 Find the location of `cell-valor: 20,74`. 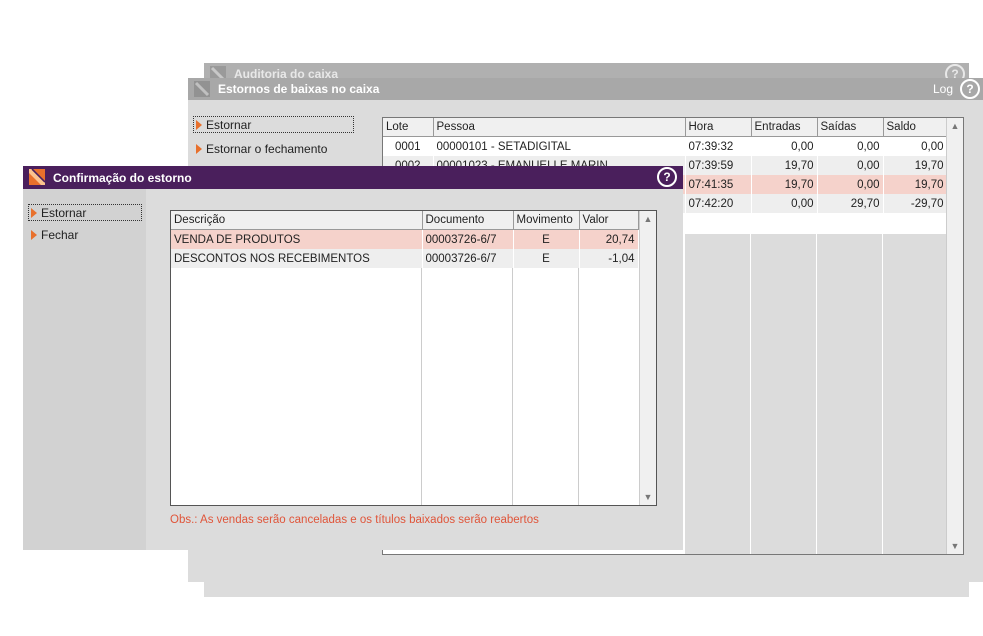

cell-valor: 20,74 is located at coordinates (609, 239).